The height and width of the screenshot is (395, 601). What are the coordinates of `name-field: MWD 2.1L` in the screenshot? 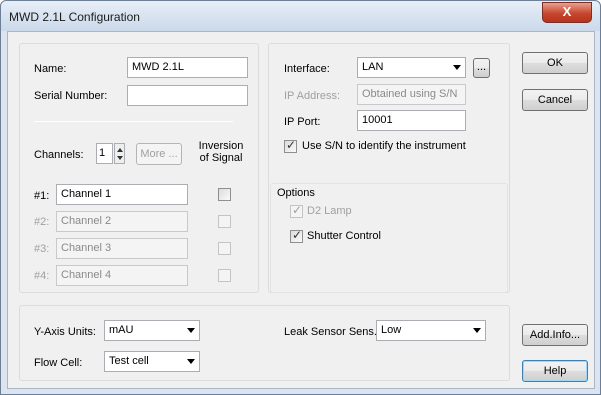 It's located at (187, 67).